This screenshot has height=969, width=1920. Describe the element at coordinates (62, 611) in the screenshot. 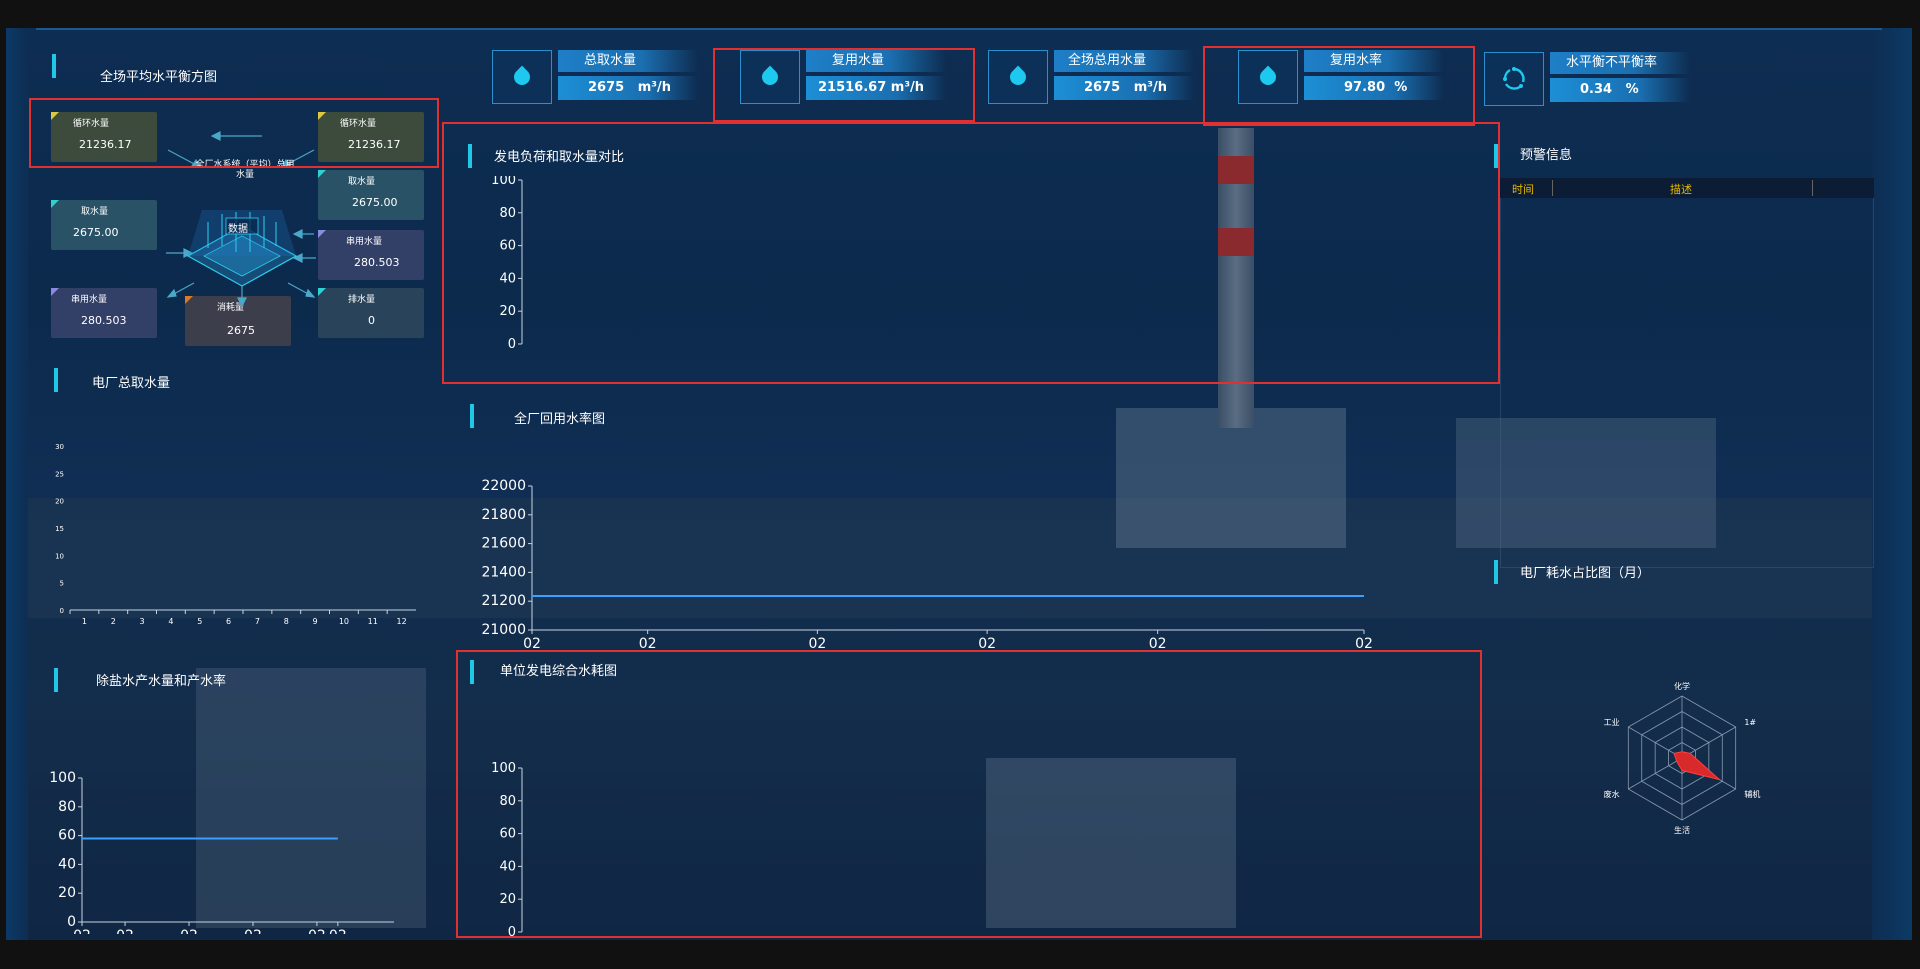

I see `y-tick-label: 0` at that location.